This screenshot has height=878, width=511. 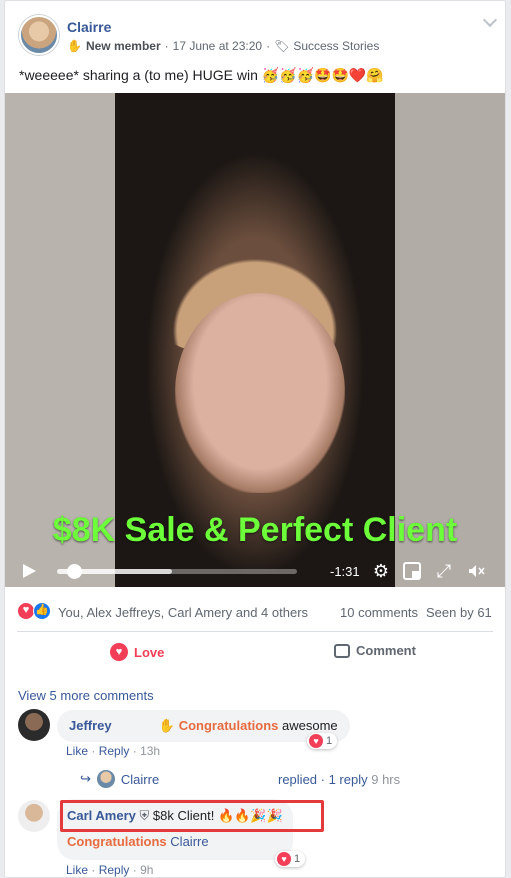 What do you see at coordinates (85, 778) in the screenshot?
I see `reply-arrow-icon: ↪` at bounding box center [85, 778].